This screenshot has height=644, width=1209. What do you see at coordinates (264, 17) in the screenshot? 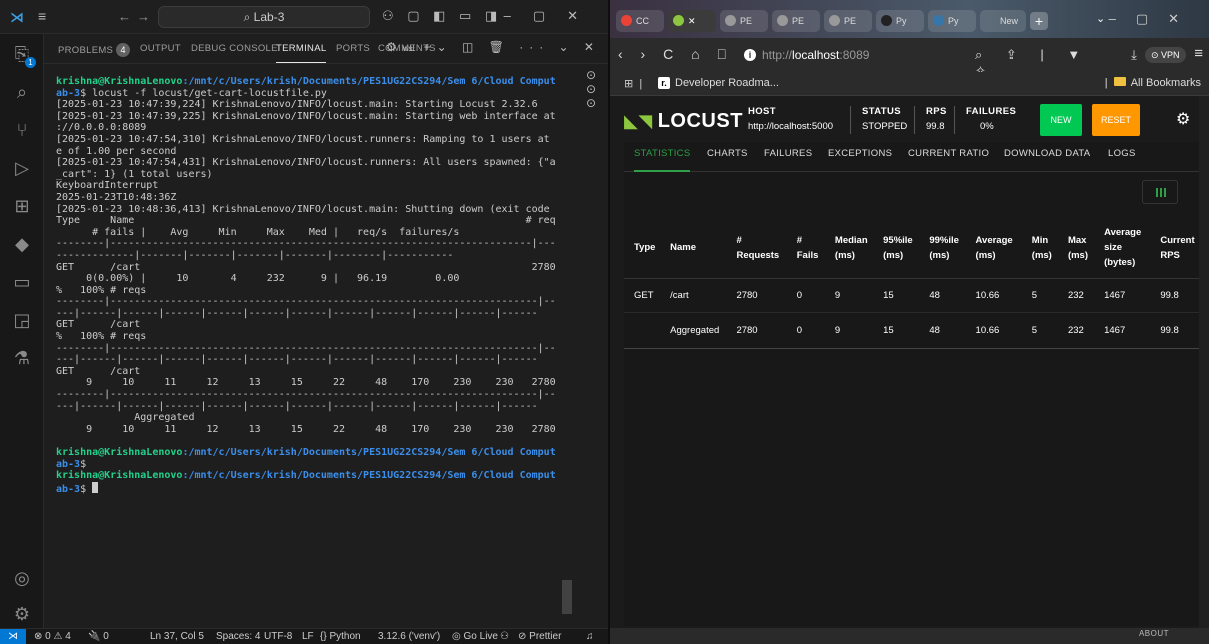
I see `command-center-search: ⌕ Lab-3` at bounding box center [264, 17].